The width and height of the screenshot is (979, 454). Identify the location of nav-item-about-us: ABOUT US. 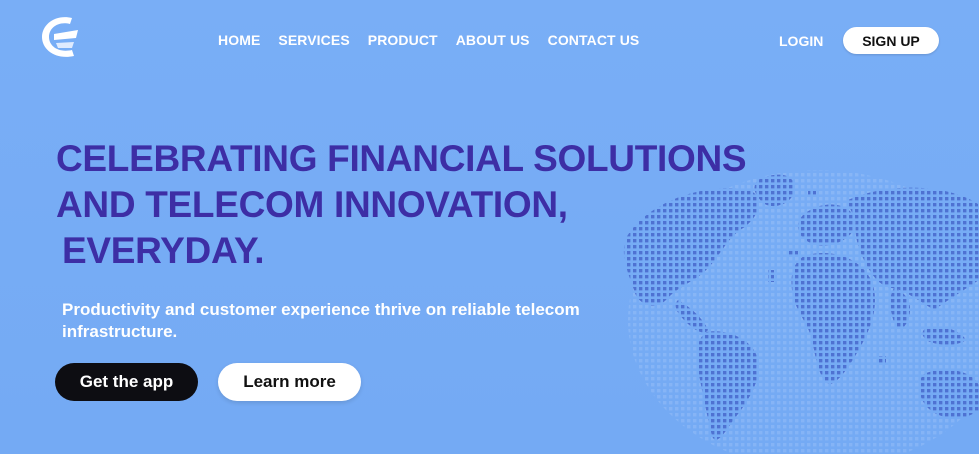
(493, 40).